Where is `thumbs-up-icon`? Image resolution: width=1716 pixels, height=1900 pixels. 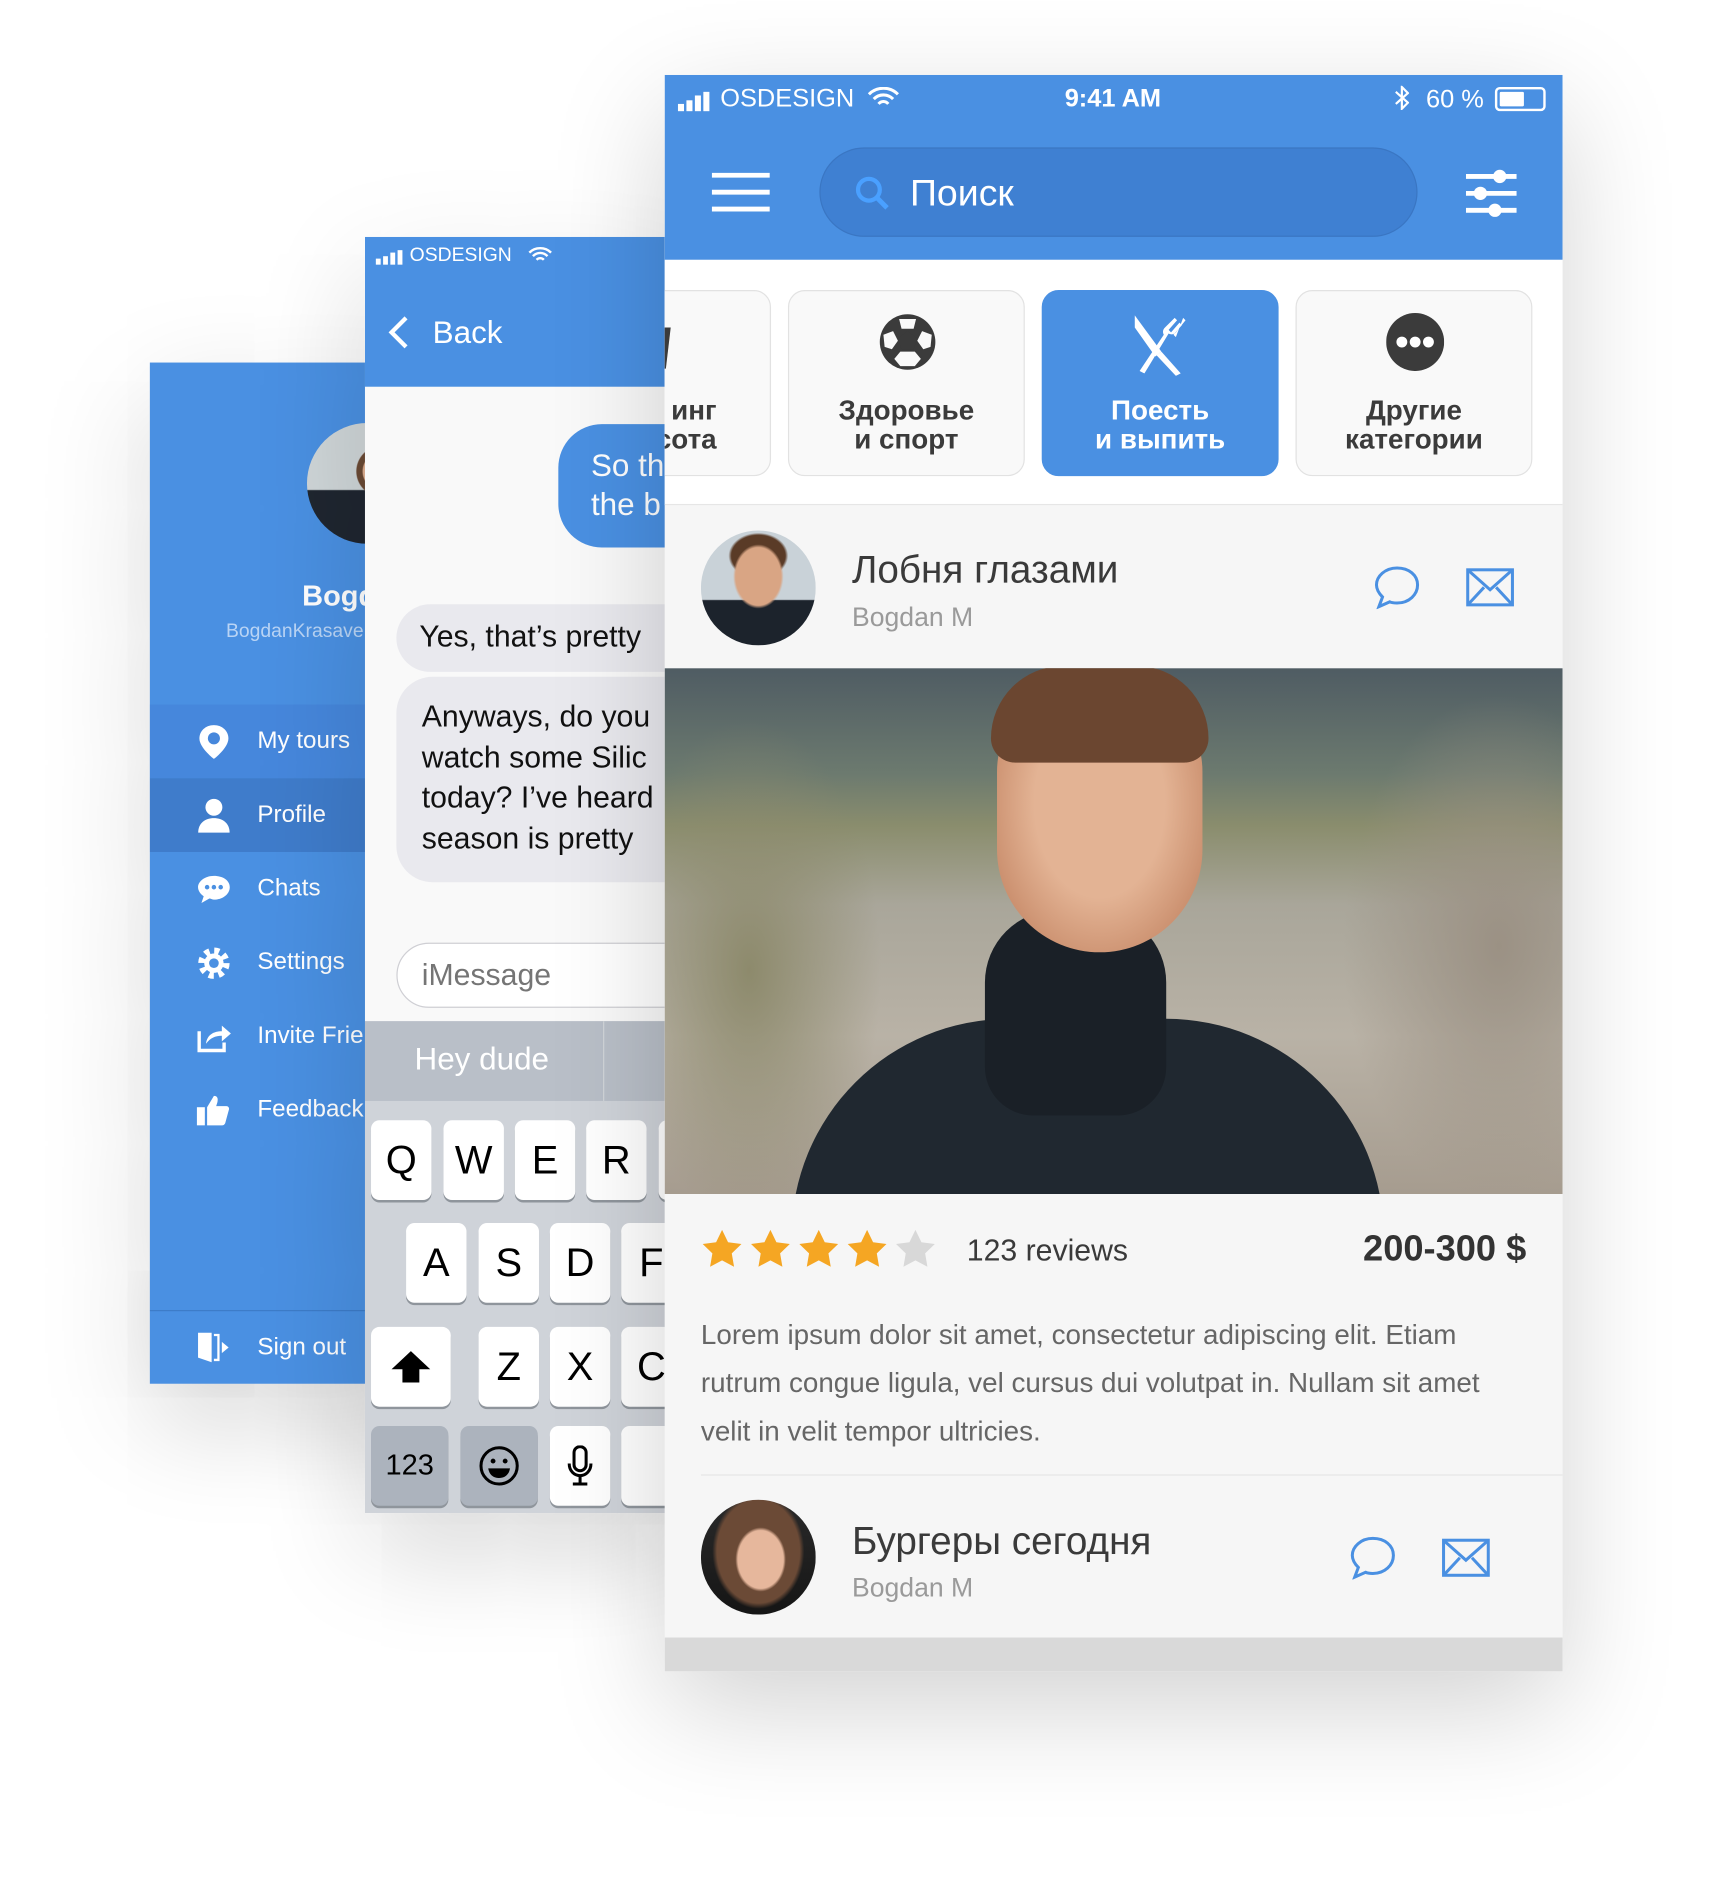
thumbs-up-icon is located at coordinates (214, 1110).